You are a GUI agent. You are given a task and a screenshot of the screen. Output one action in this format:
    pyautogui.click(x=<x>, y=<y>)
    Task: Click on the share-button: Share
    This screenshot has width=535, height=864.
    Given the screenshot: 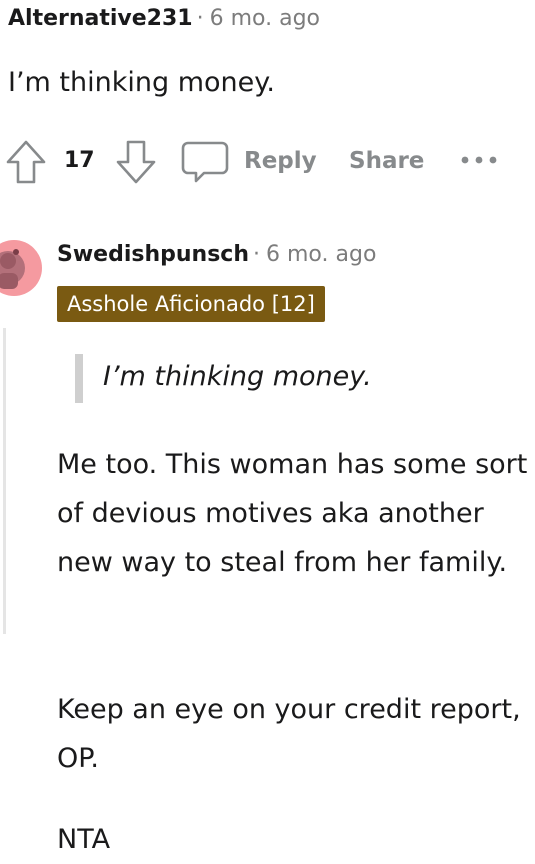 What is the action you would take?
    pyautogui.click(x=386, y=161)
    